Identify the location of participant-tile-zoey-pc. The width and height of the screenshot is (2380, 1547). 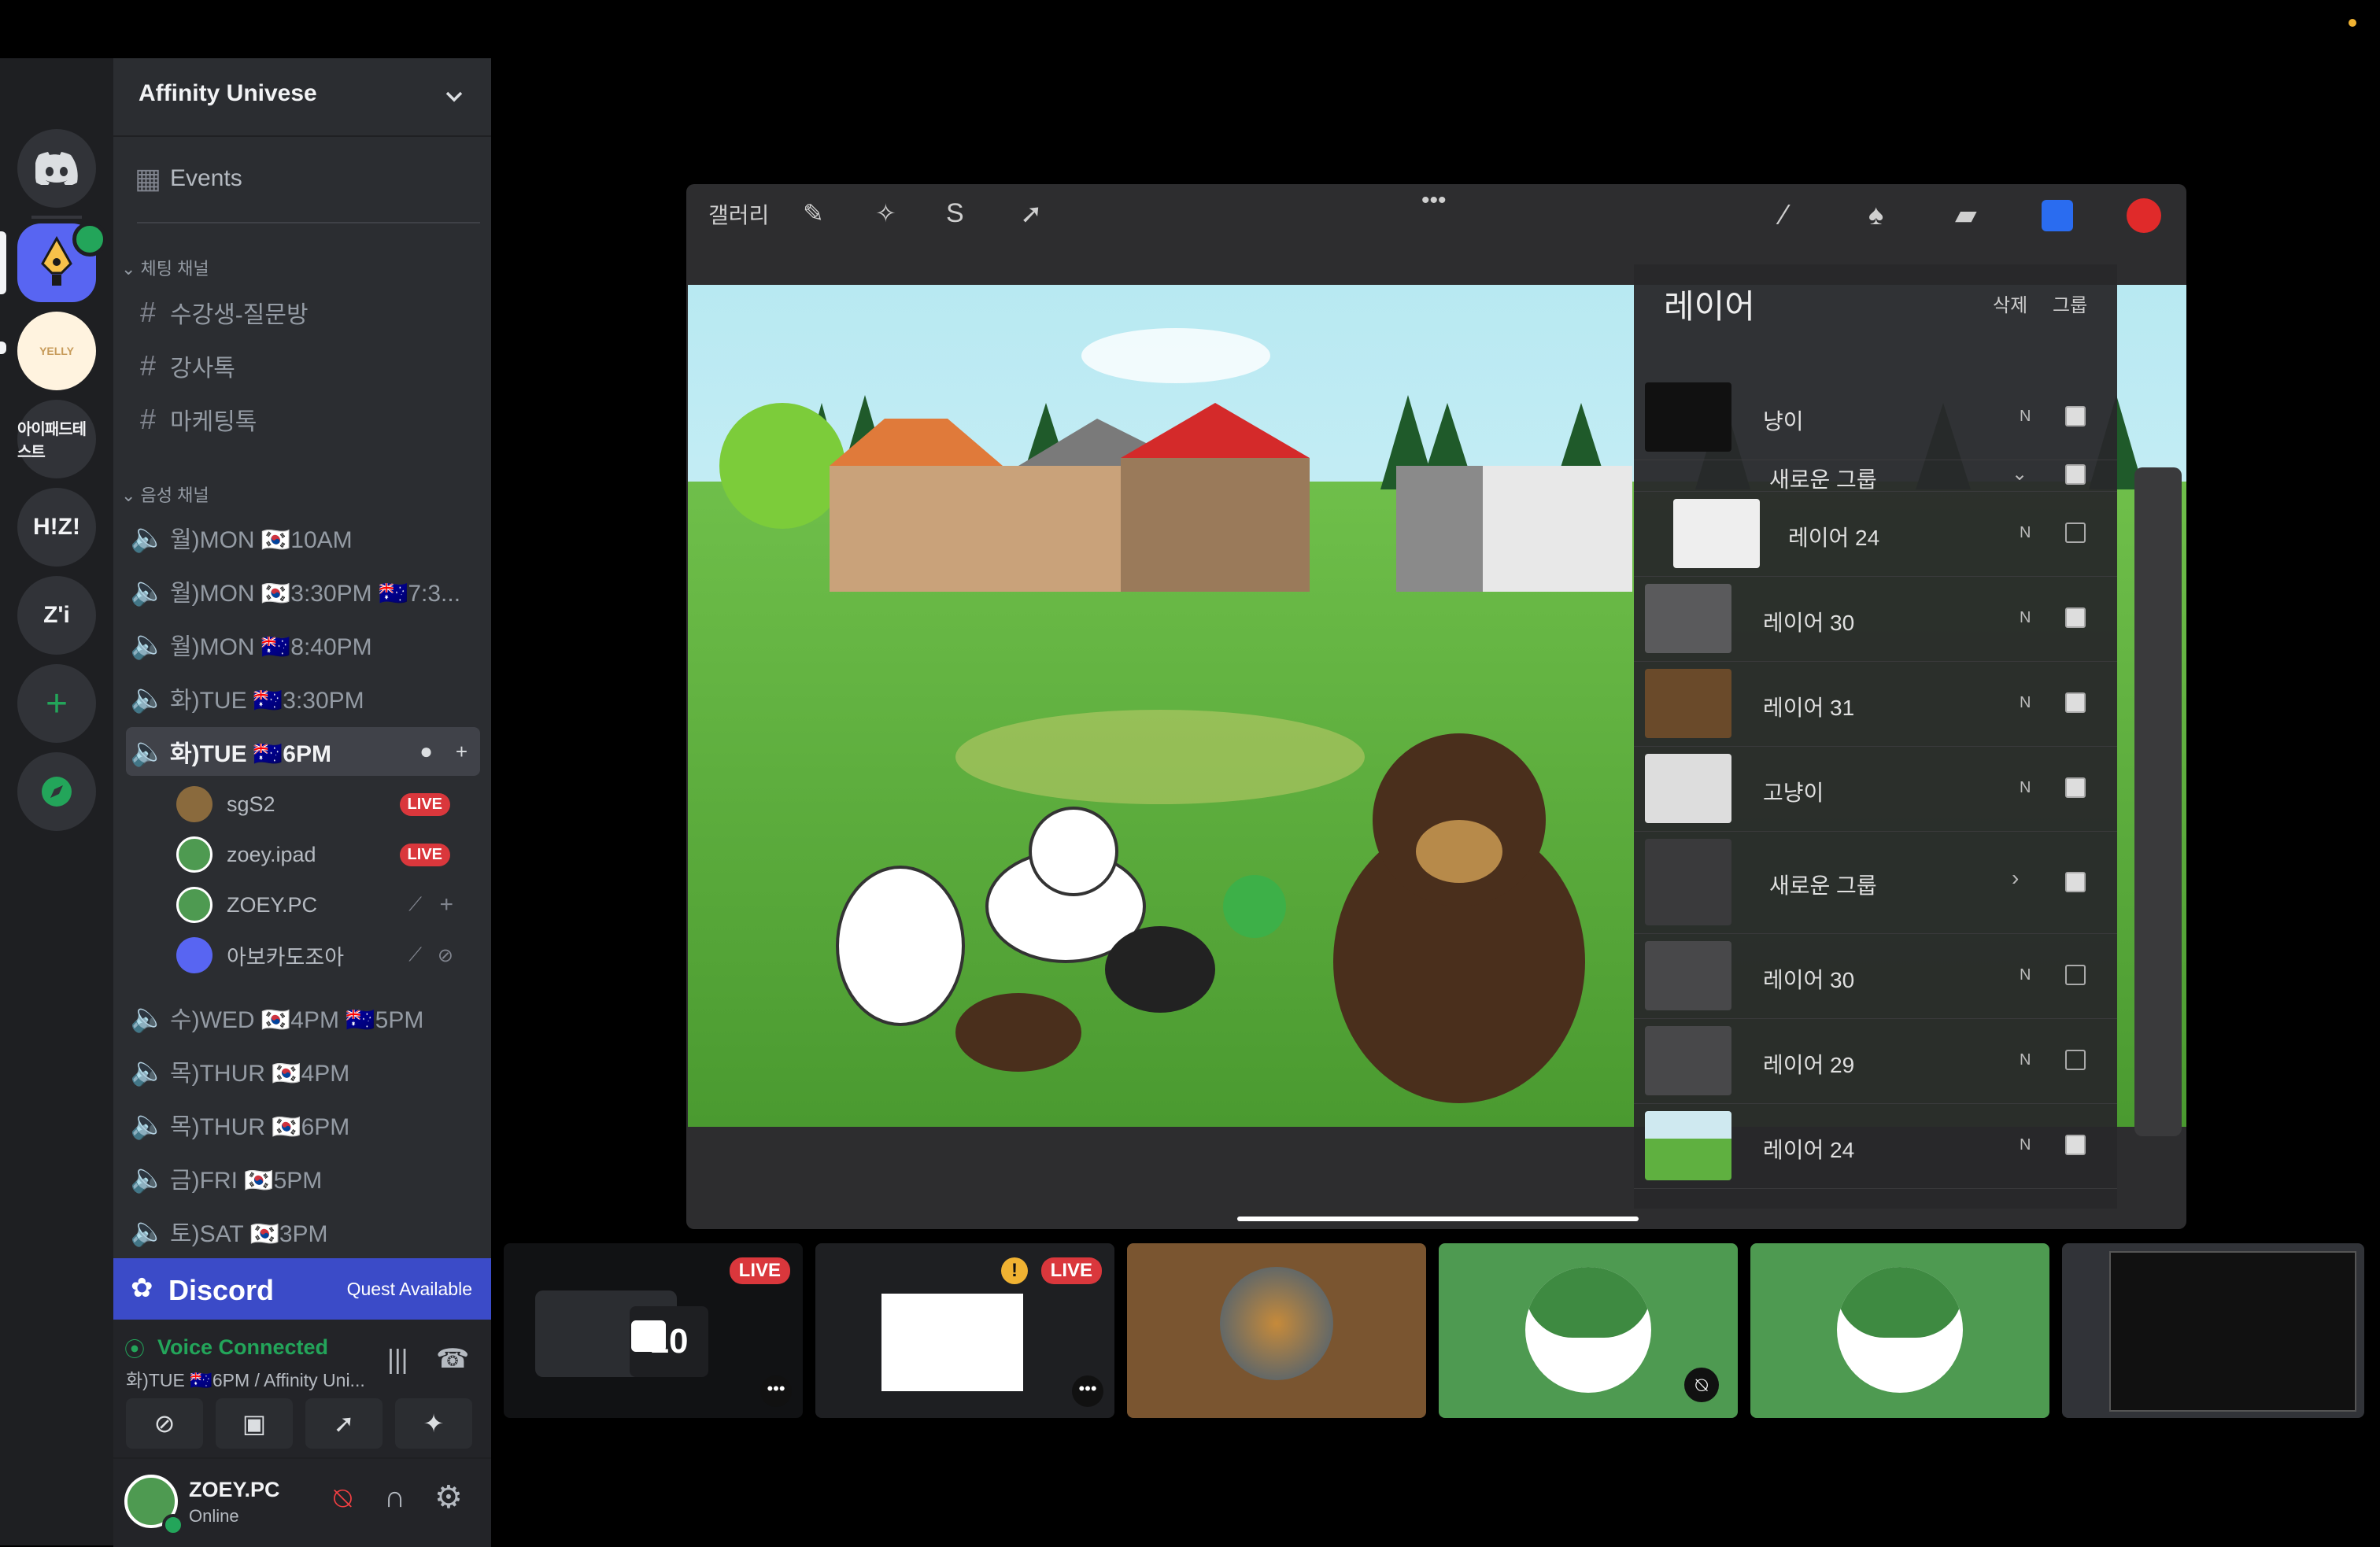
(1900, 1330).